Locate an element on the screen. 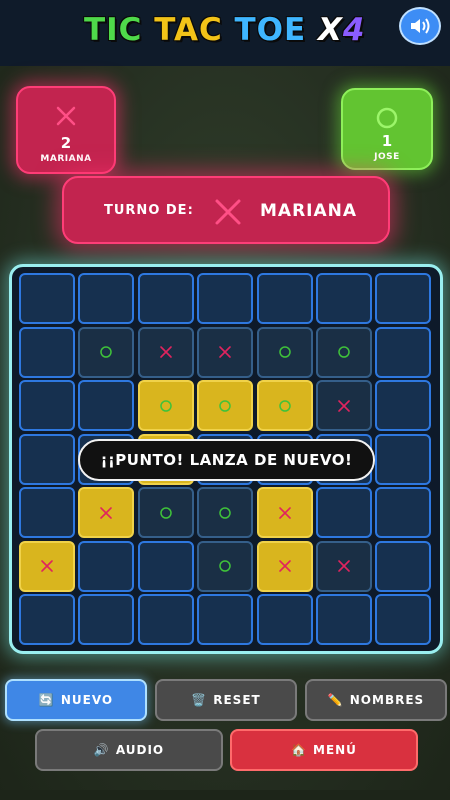  refresh-icon: 🔄 is located at coordinates (46, 700).